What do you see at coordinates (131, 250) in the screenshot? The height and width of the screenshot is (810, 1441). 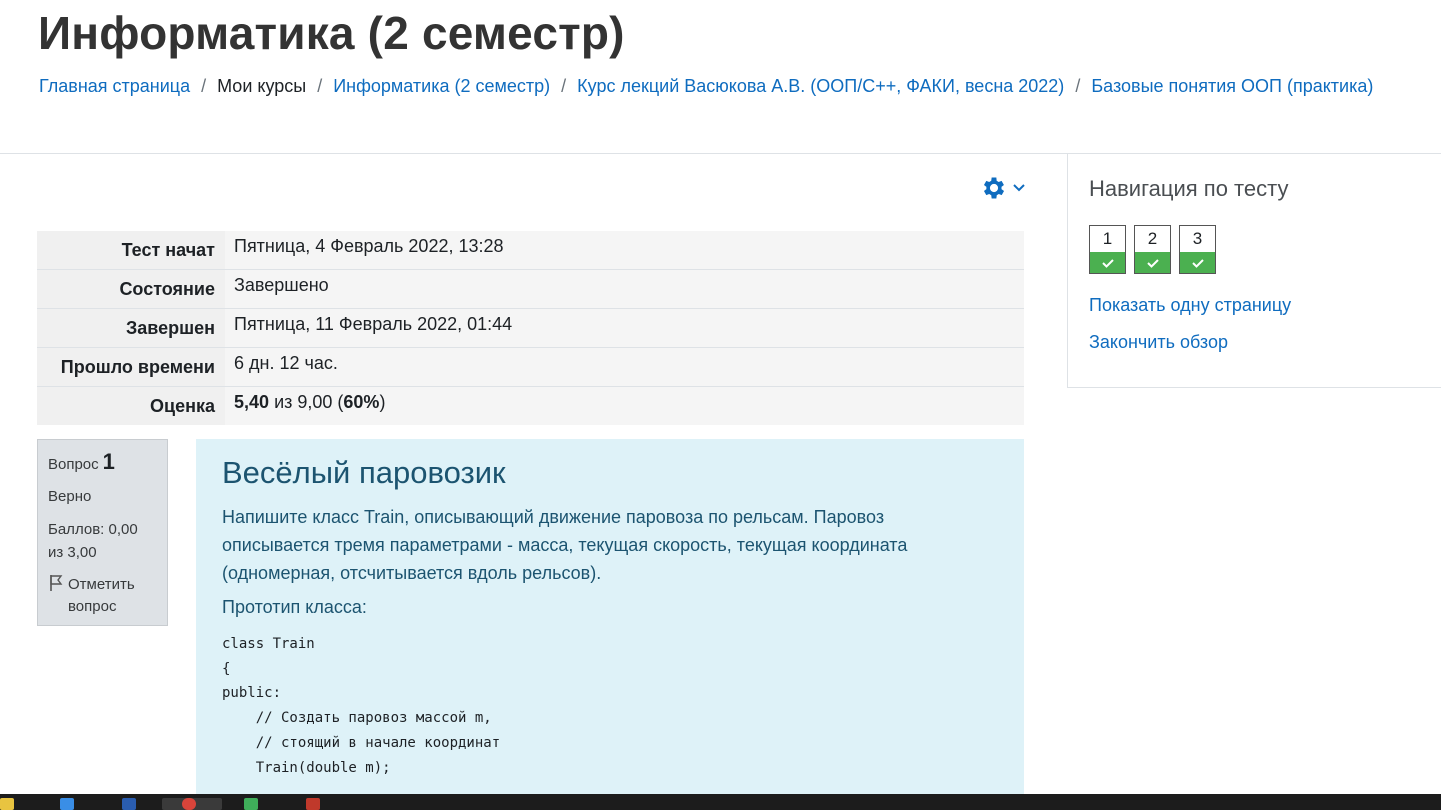 I see `summary-label: Тест начат` at bounding box center [131, 250].